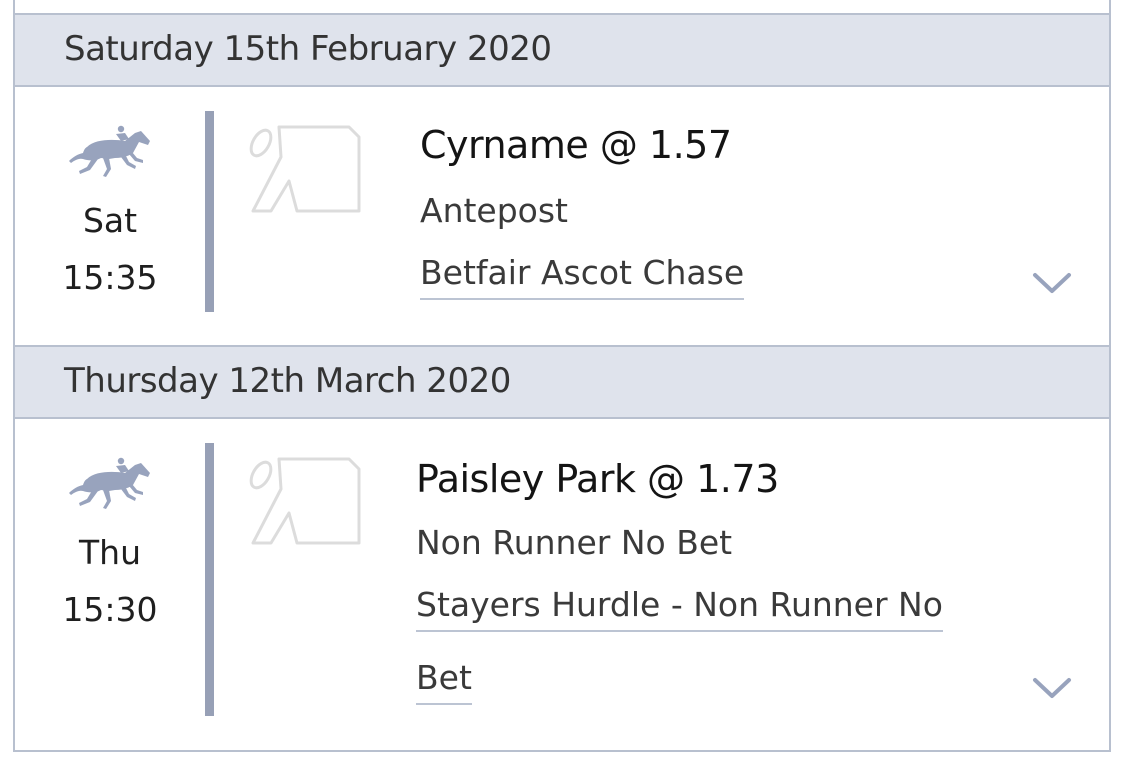  What do you see at coordinates (308, 49) in the screenshot?
I see `date-header-label: Saturday 15th February 2020` at bounding box center [308, 49].